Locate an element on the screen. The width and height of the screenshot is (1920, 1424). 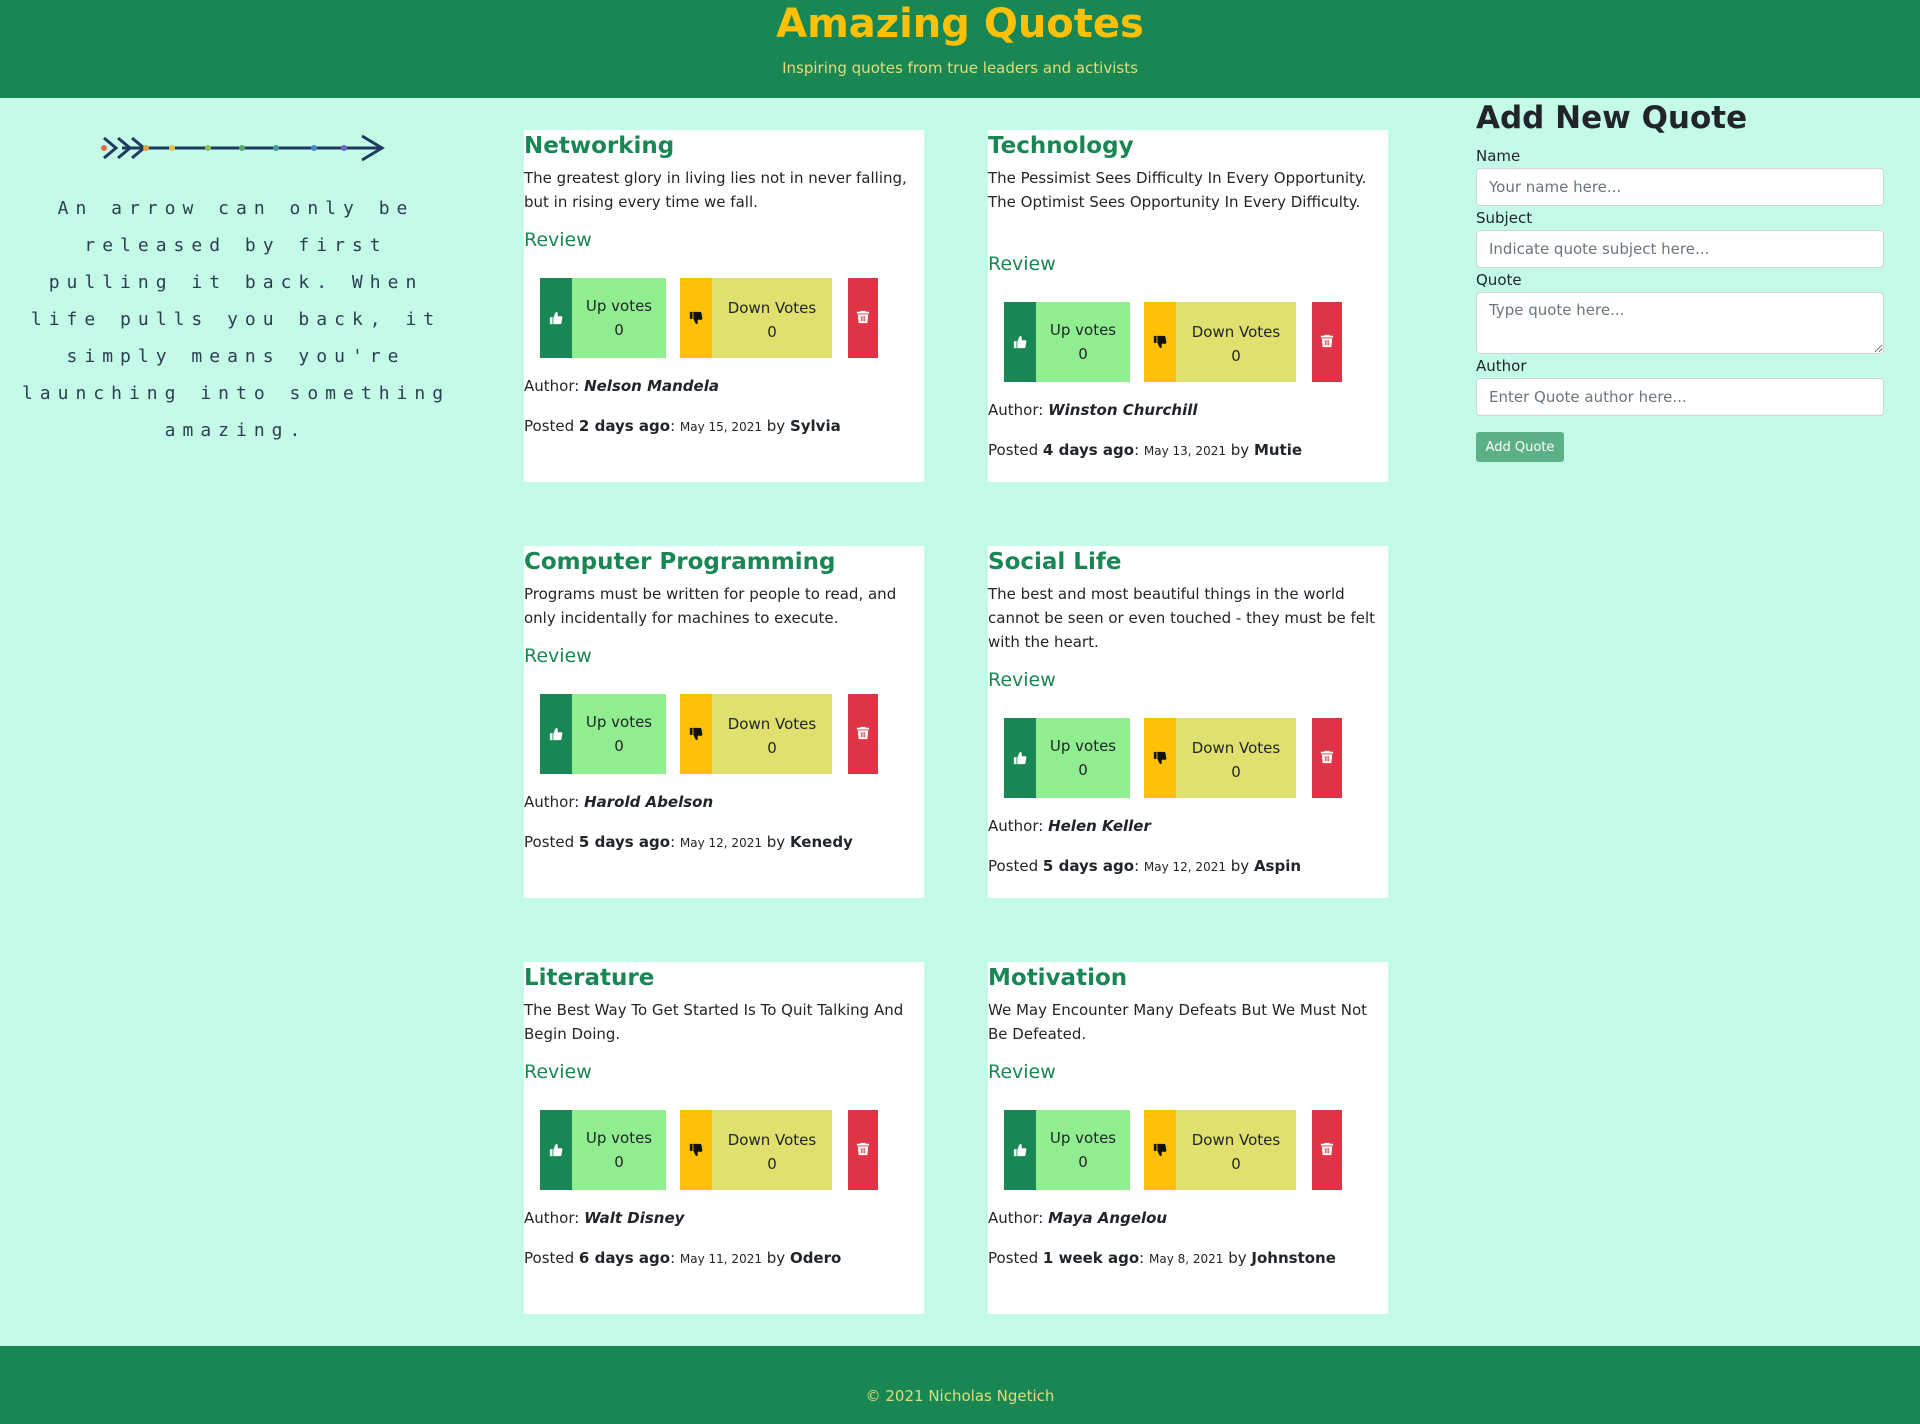
poster-name: Johnstone is located at coordinates (1293, 1258).